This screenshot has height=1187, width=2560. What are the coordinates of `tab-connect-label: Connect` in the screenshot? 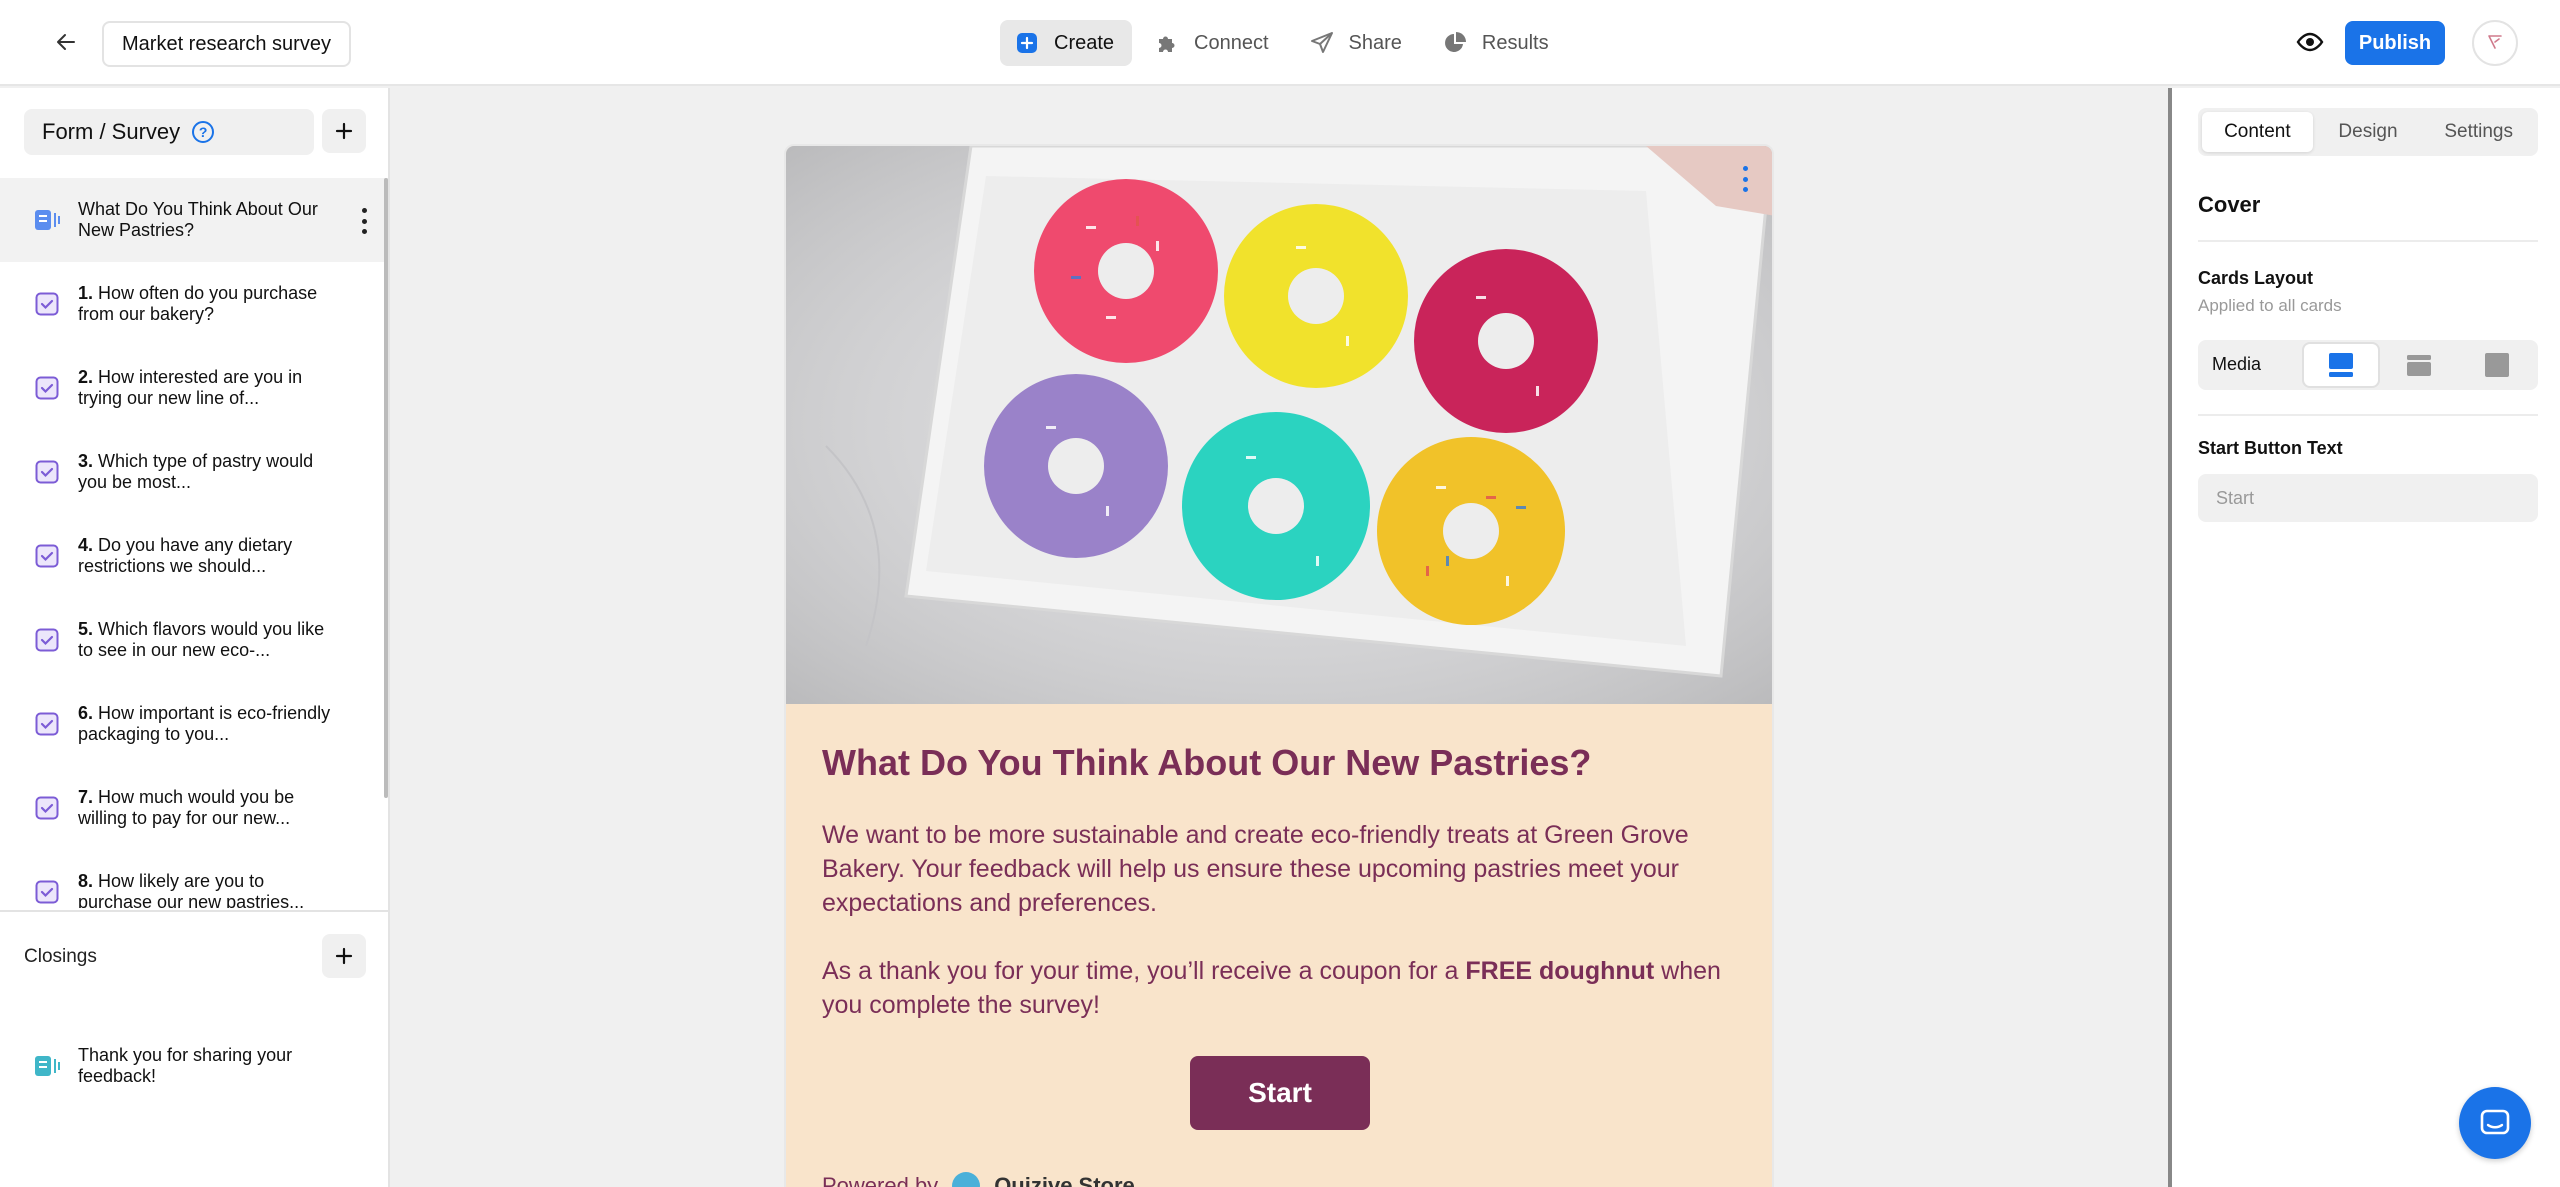 It's located at (1231, 42).